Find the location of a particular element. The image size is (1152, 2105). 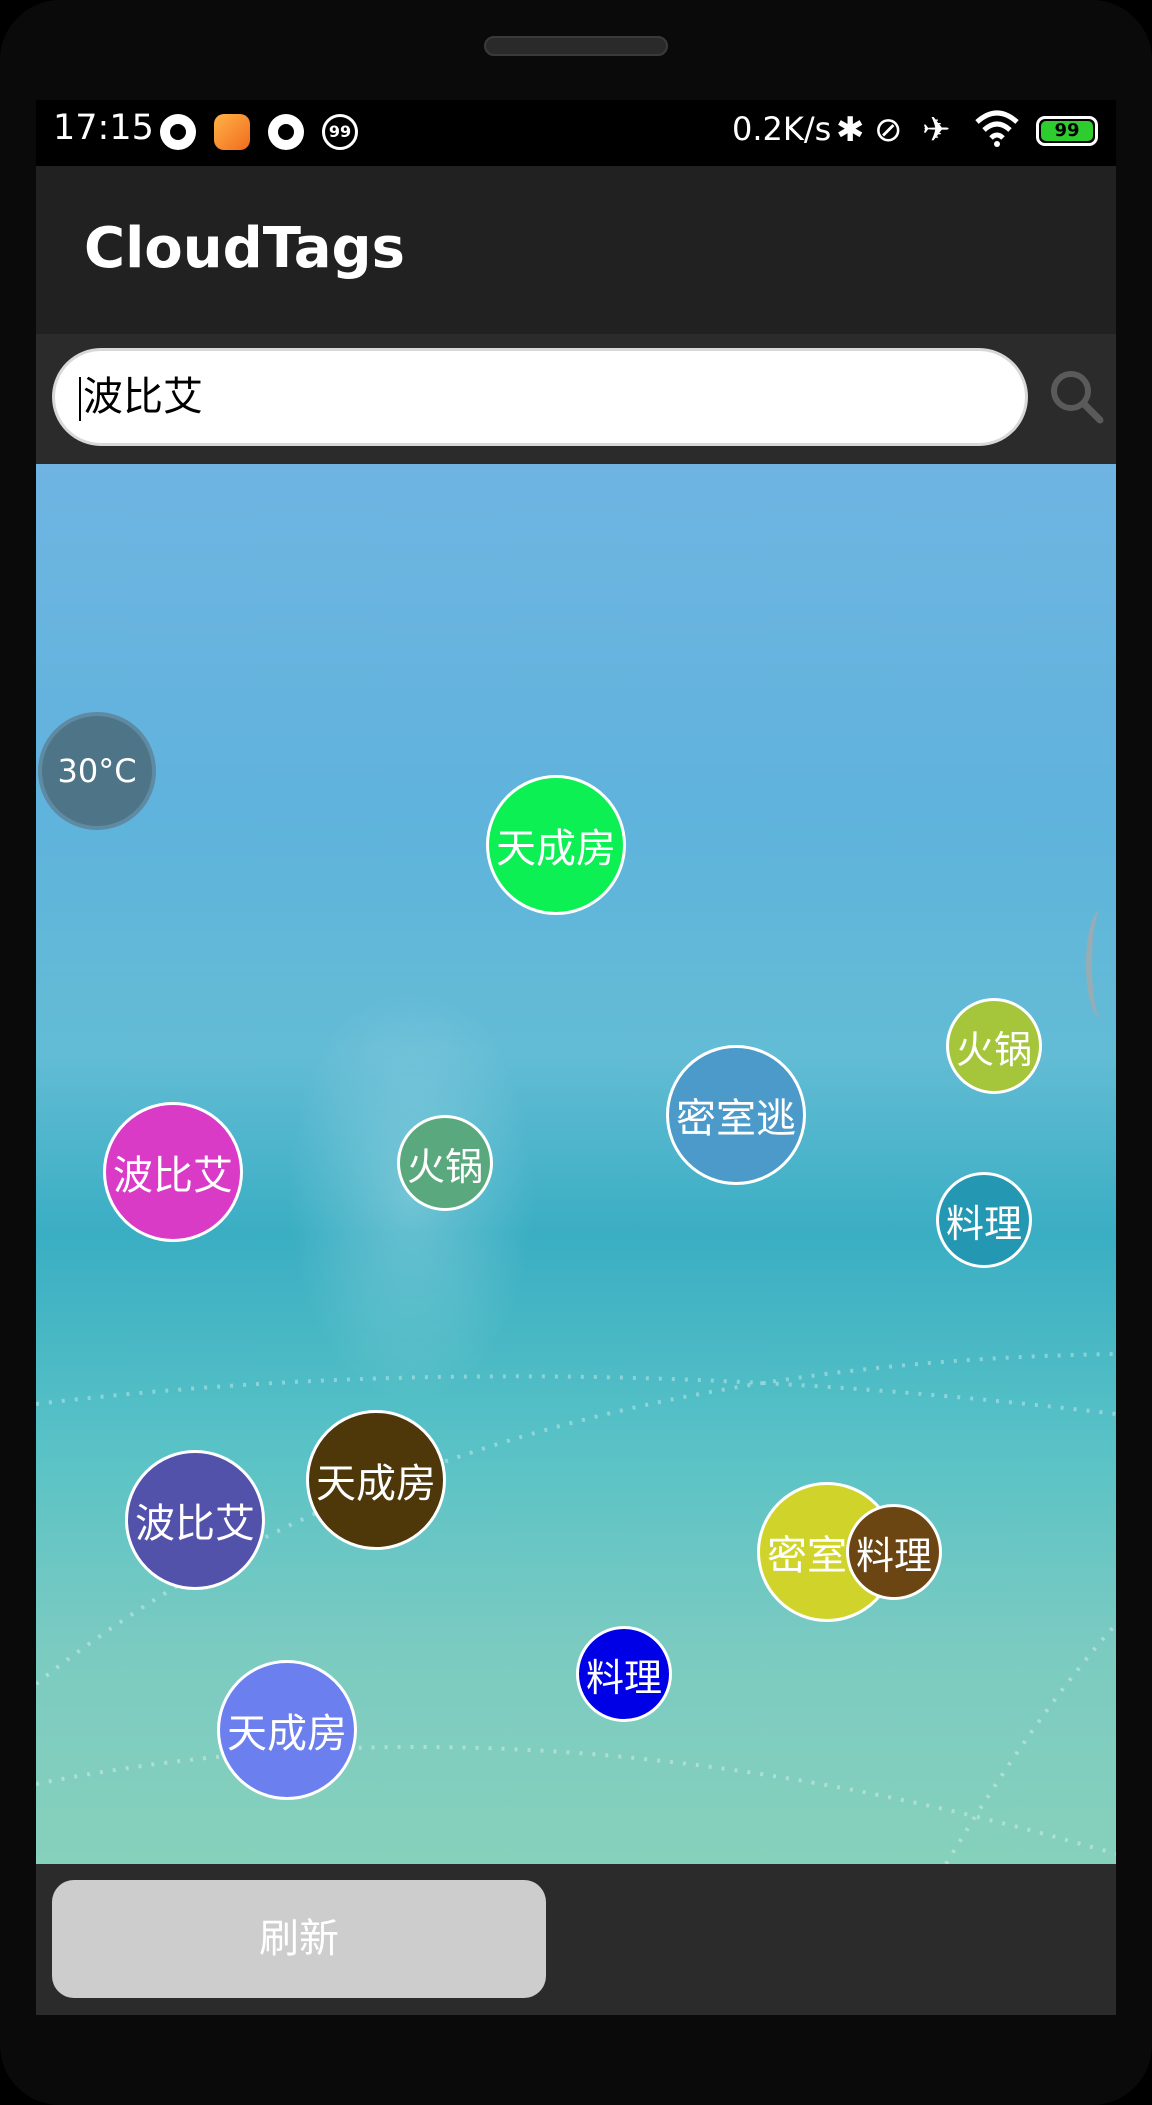

edge-drawer-handle is located at coordinates (1101, 964).